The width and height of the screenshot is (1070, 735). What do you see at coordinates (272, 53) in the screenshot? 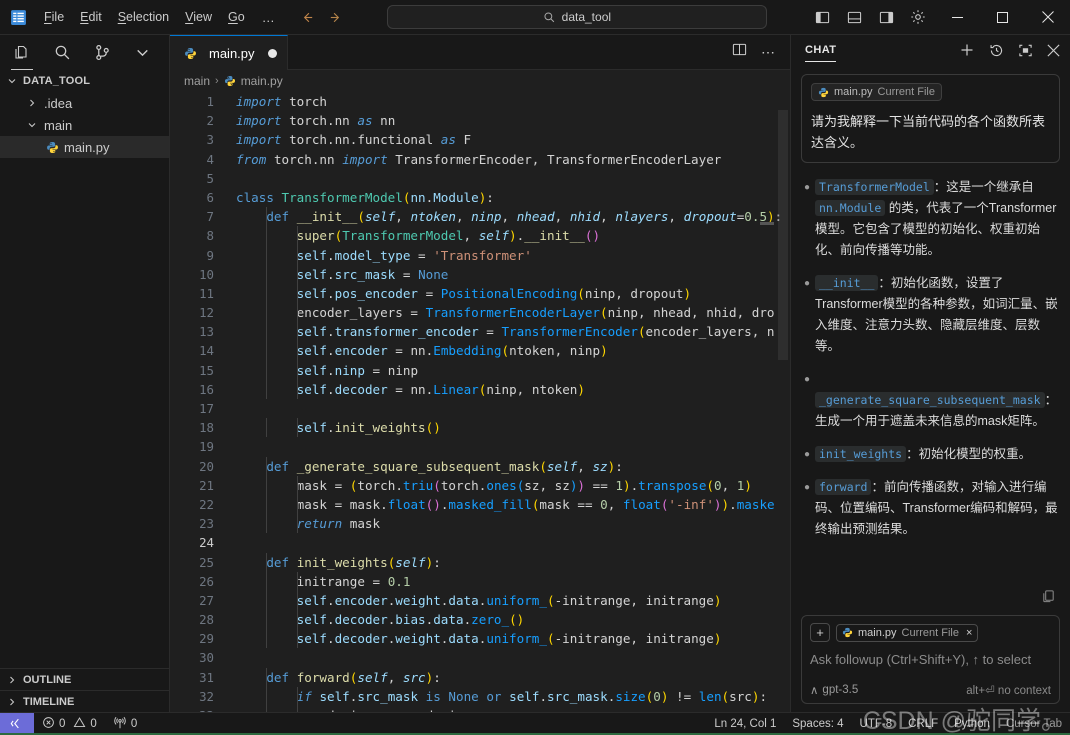
I see `tab-dirty-indicator` at bounding box center [272, 53].